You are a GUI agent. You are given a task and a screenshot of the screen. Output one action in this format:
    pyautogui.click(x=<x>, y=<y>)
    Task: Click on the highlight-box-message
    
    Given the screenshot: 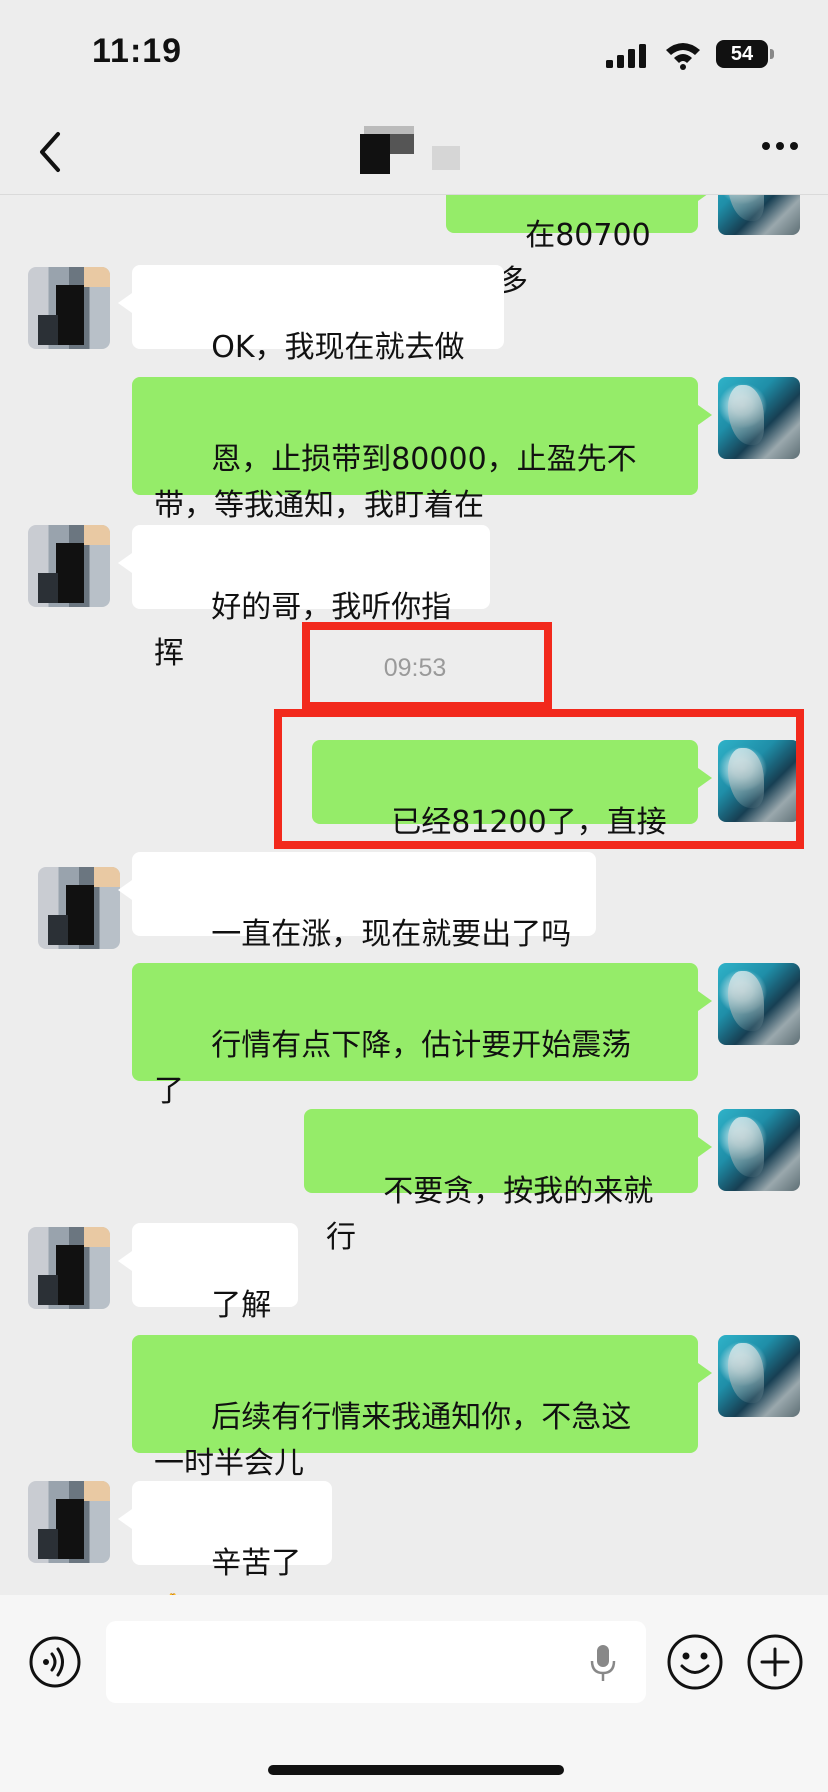 What is the action you would take?
    pyautogui.click(x=539, y=779)
    